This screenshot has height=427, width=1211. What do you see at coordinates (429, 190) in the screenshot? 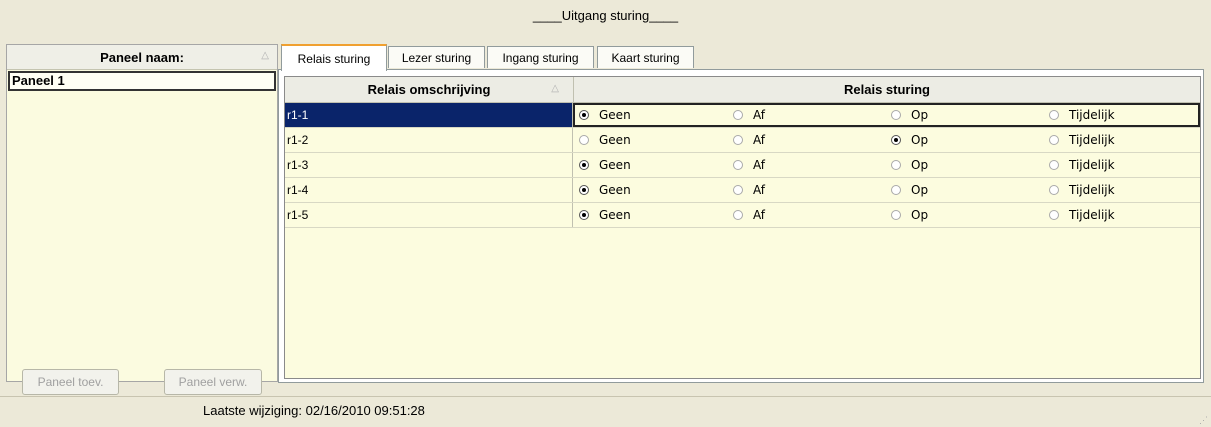
I see `relay-name-cell: r1-4` at bounding box center [429, 190].